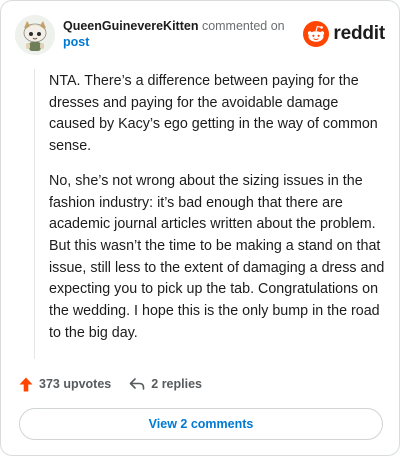 The width and height of the screenshot is (400, 456). I want to click on reddit-wordmark: reddit, so click(359, 33).